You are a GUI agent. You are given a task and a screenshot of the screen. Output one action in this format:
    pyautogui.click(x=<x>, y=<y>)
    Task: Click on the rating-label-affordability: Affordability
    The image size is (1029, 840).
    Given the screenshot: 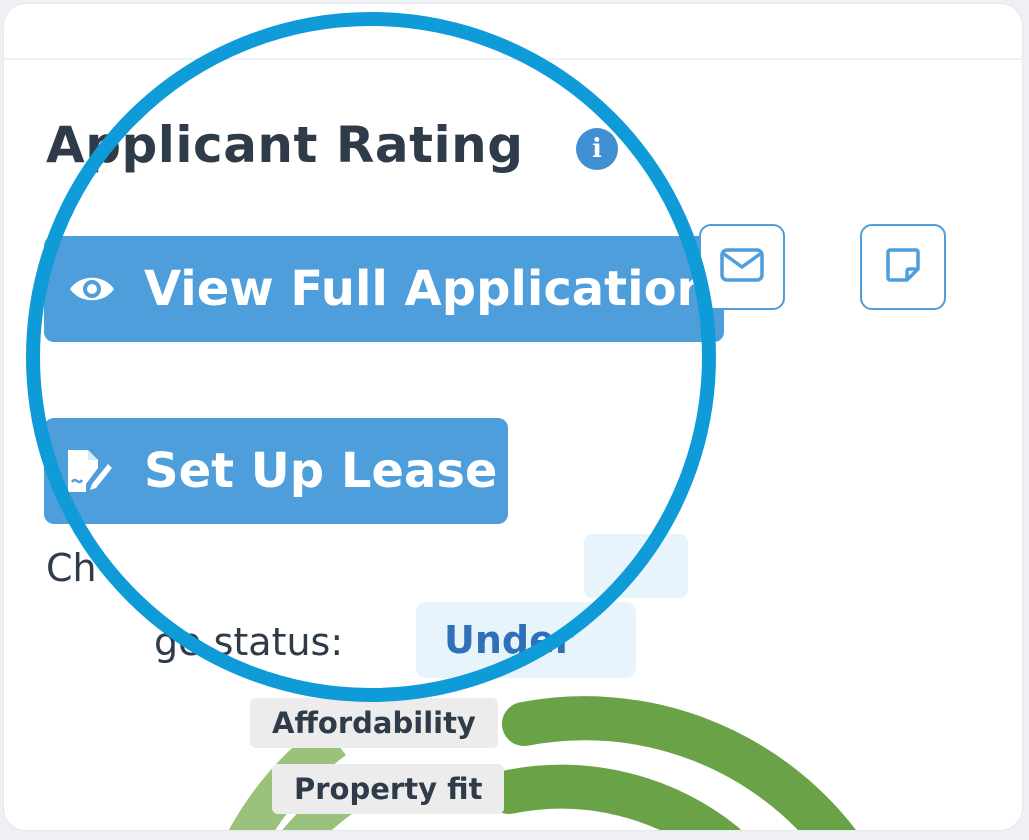 What is the action you would take?
    pyautogui.click(x=374, y=723)
    